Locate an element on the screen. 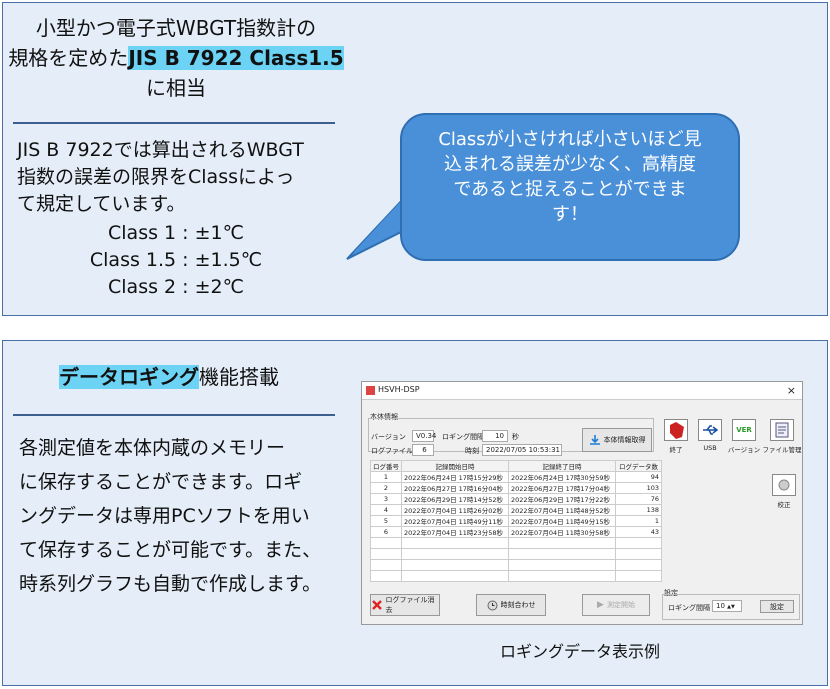 This screenshot has width=830, height=689. cell-start: 2022年06月29日 17時14分52秒 is located at coordinates (455, 499).